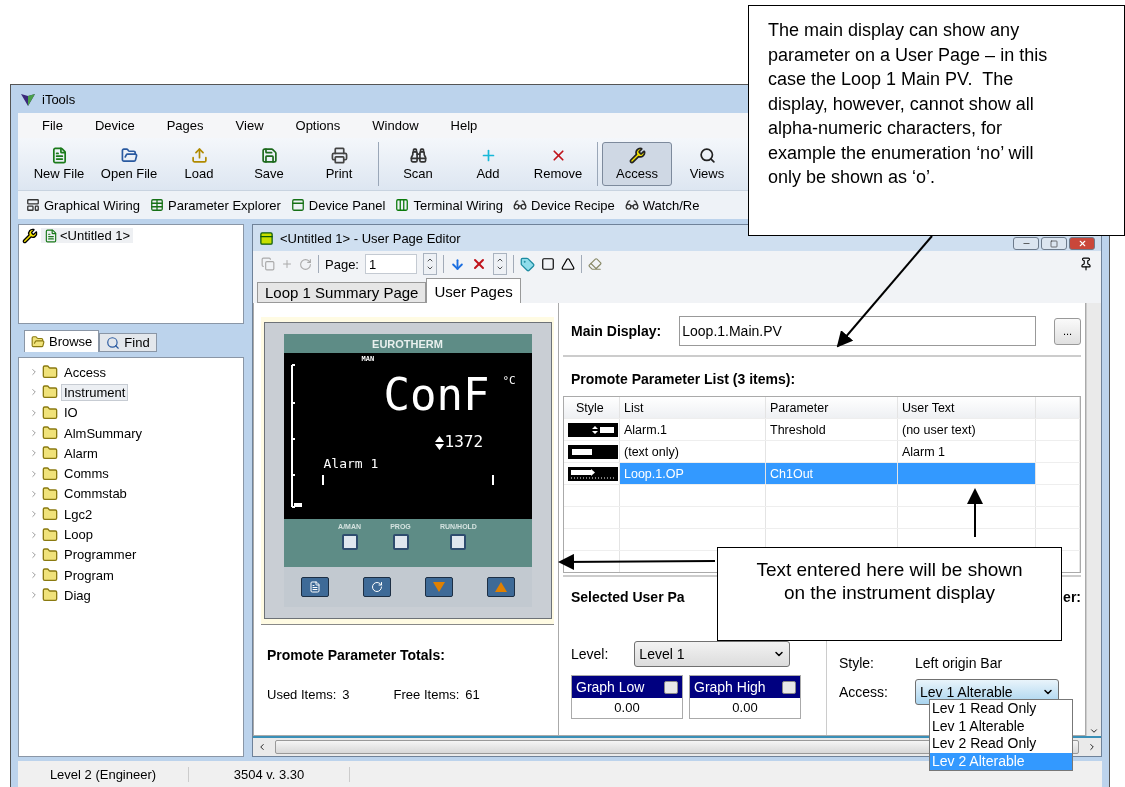 The image size is (1125, 787). What do you see at coordinates (370, 238) in the screenshot?
I see `editor-window-title: <Untitled 1> - User Page Editor` at bounding box center [370, 238].